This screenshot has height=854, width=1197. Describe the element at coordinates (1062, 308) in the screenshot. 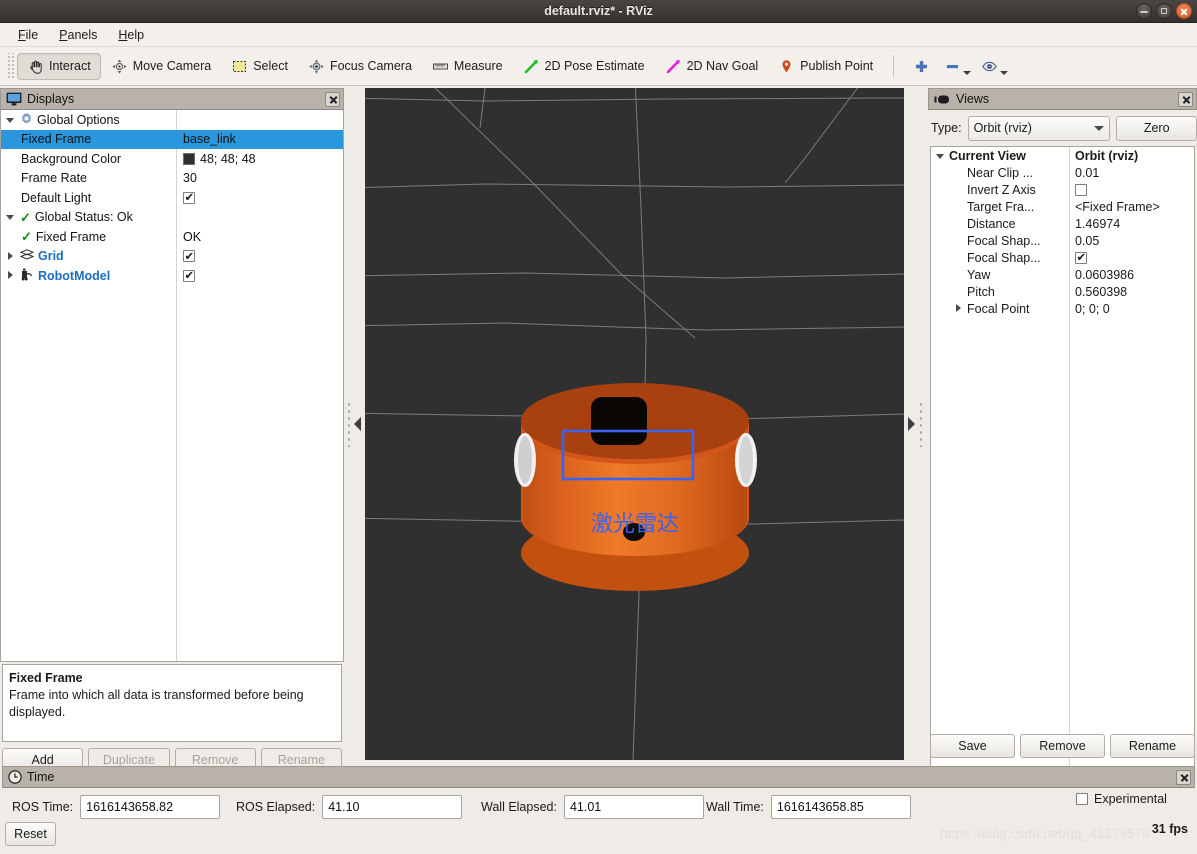

I see `view-row-focal-point: Focal Point 0; 0; 0` at that location.